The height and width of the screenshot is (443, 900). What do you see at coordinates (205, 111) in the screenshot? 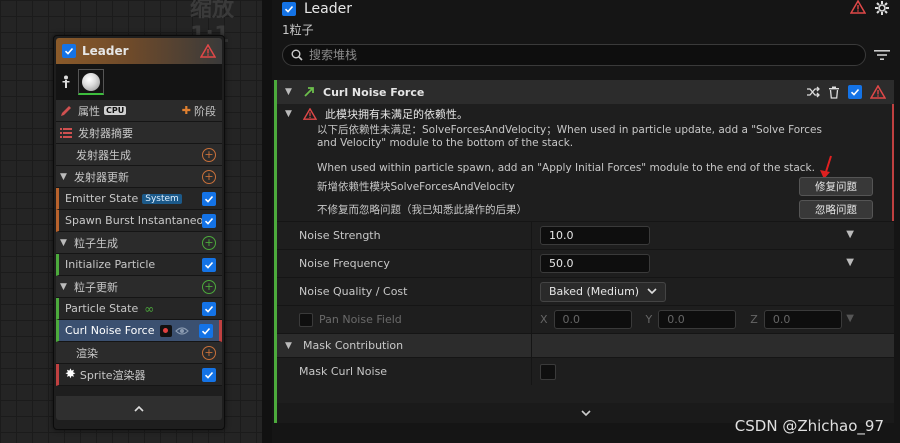
I see `stage-button: 阶段` at bounding box center [205, 111].